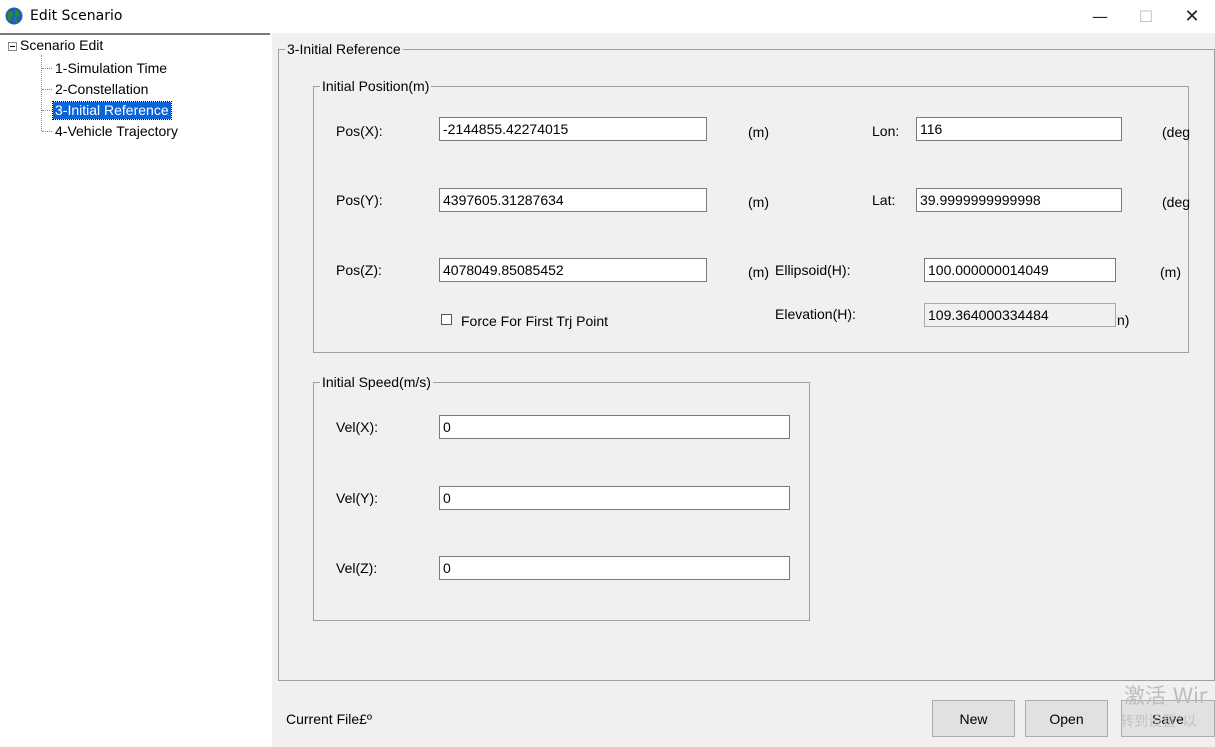 This screenshot has height=747, width=1215. What do you see at coordinates (573, 270) in the screenshot?
I see `pos-z-input` at bounding box center [573, 270].